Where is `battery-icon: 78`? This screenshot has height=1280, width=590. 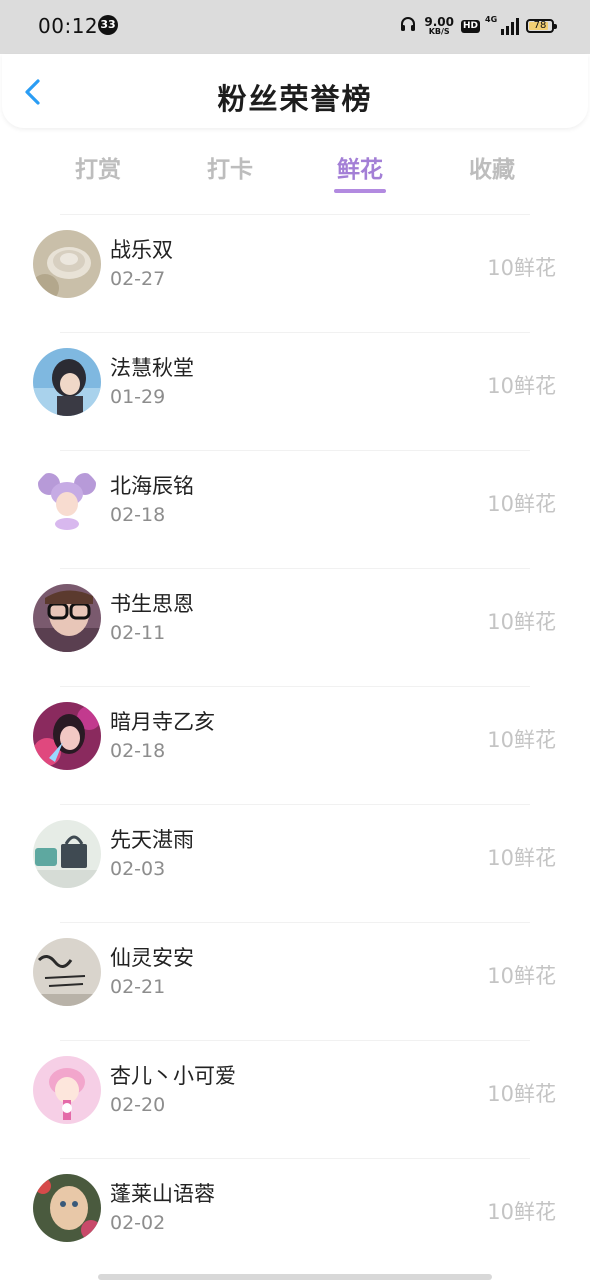
battery-icon: 78 is located at coordinates (541, 26).